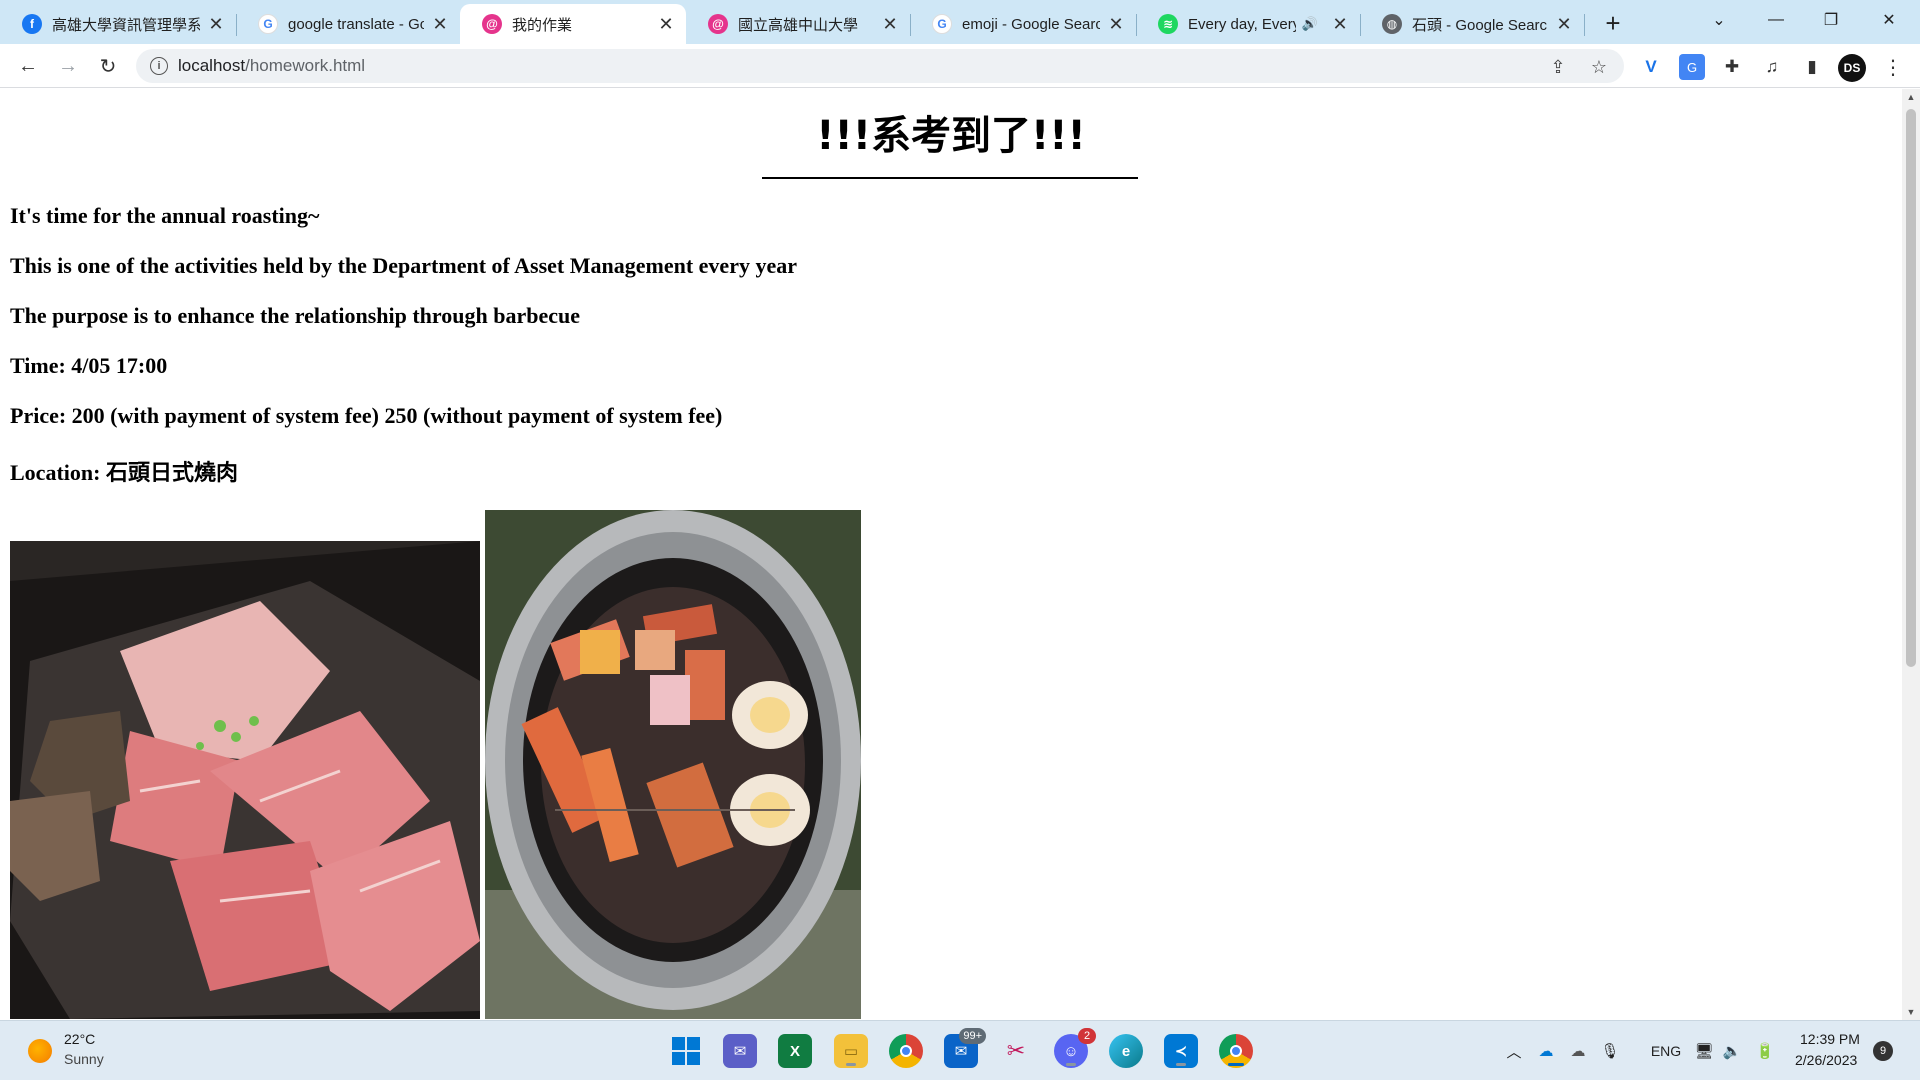  What do you see at coordinates (1558, 67) in the screenshot?
I see `share-icon: ⇪` at bounding box center [1558, 67].